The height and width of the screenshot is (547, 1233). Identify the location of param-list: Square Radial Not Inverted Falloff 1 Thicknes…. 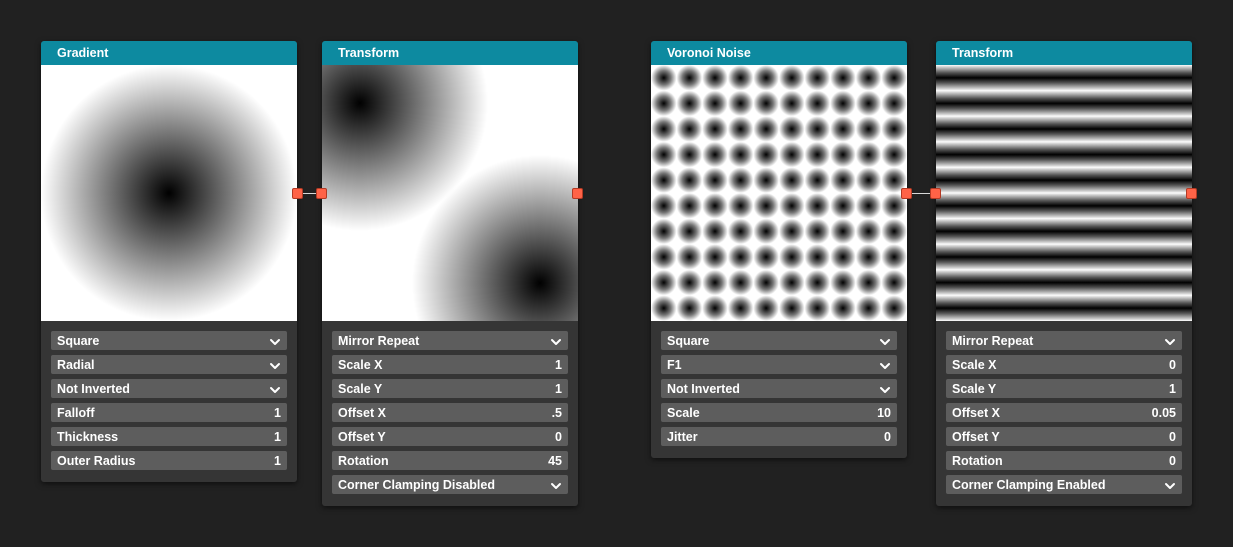
(169, 401).